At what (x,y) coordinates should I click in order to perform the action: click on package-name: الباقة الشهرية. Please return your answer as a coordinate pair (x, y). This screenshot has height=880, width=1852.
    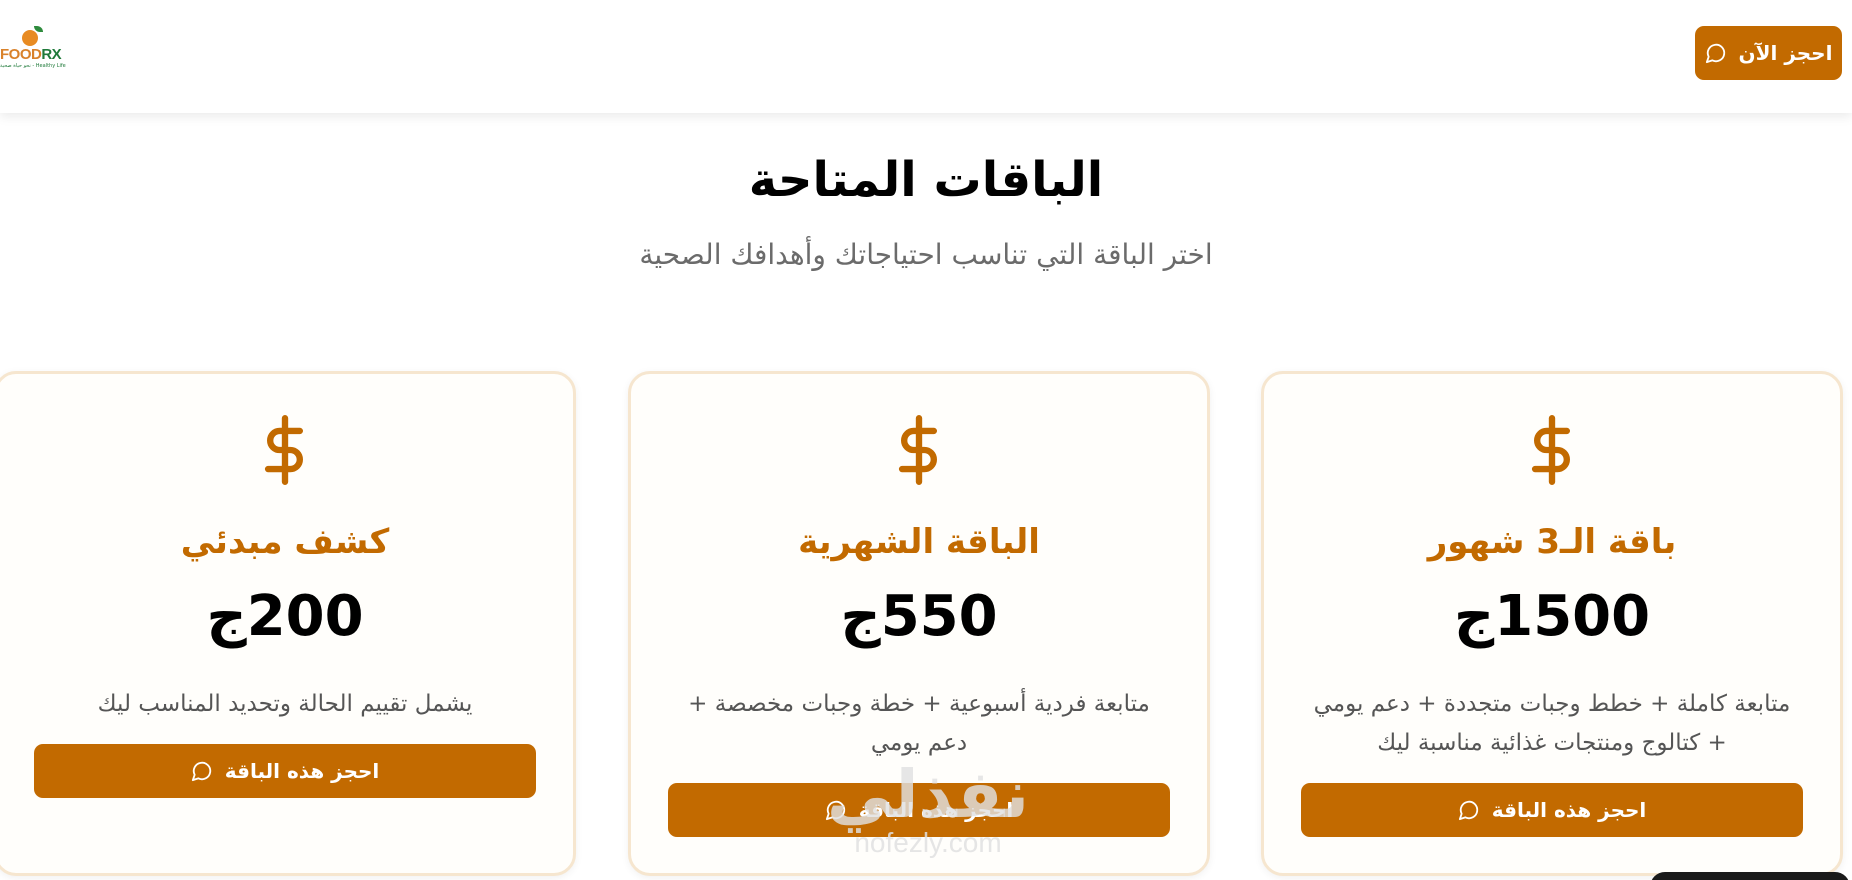
    Looking at the image, I should click on (919, 542).